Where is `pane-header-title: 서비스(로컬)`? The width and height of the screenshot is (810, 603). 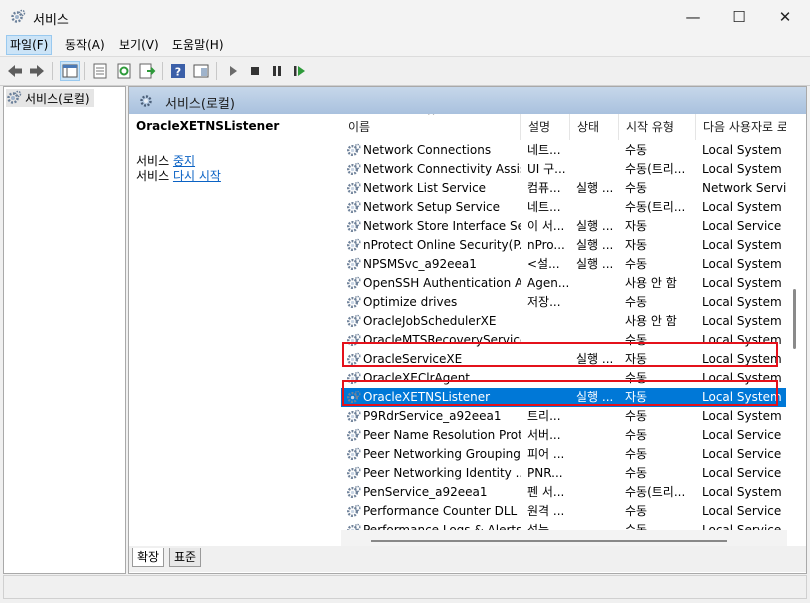
pane-header-title: 서비스(로컬) is located at coordinates (200, 104).